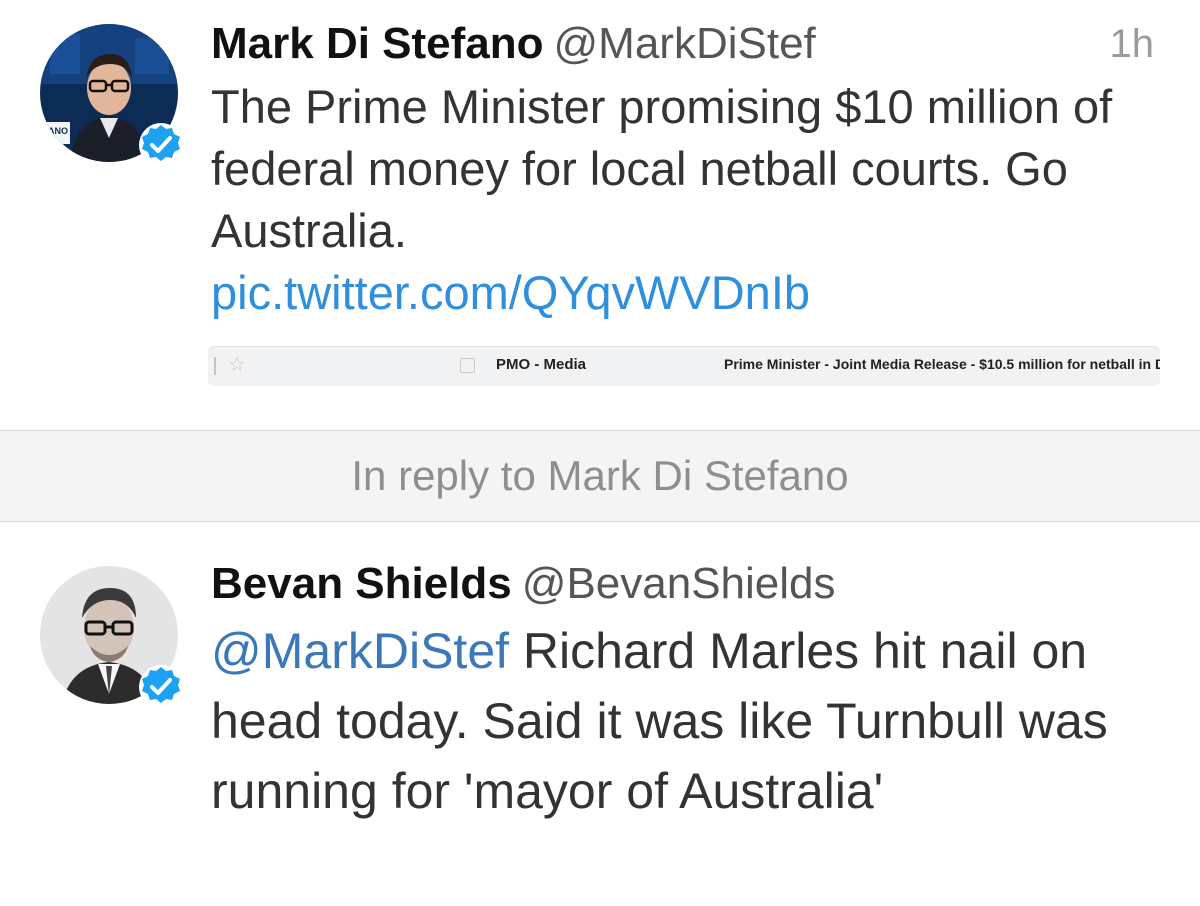 The image size is (1200, 906). I want to click on tweet-header: Bevan Shields @BevanShields, so click(523, 584).